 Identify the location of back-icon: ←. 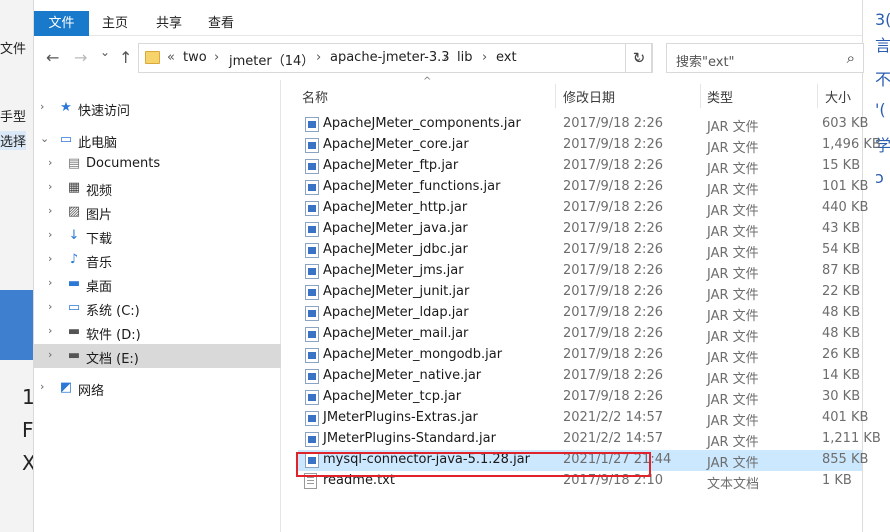
(52, 57).